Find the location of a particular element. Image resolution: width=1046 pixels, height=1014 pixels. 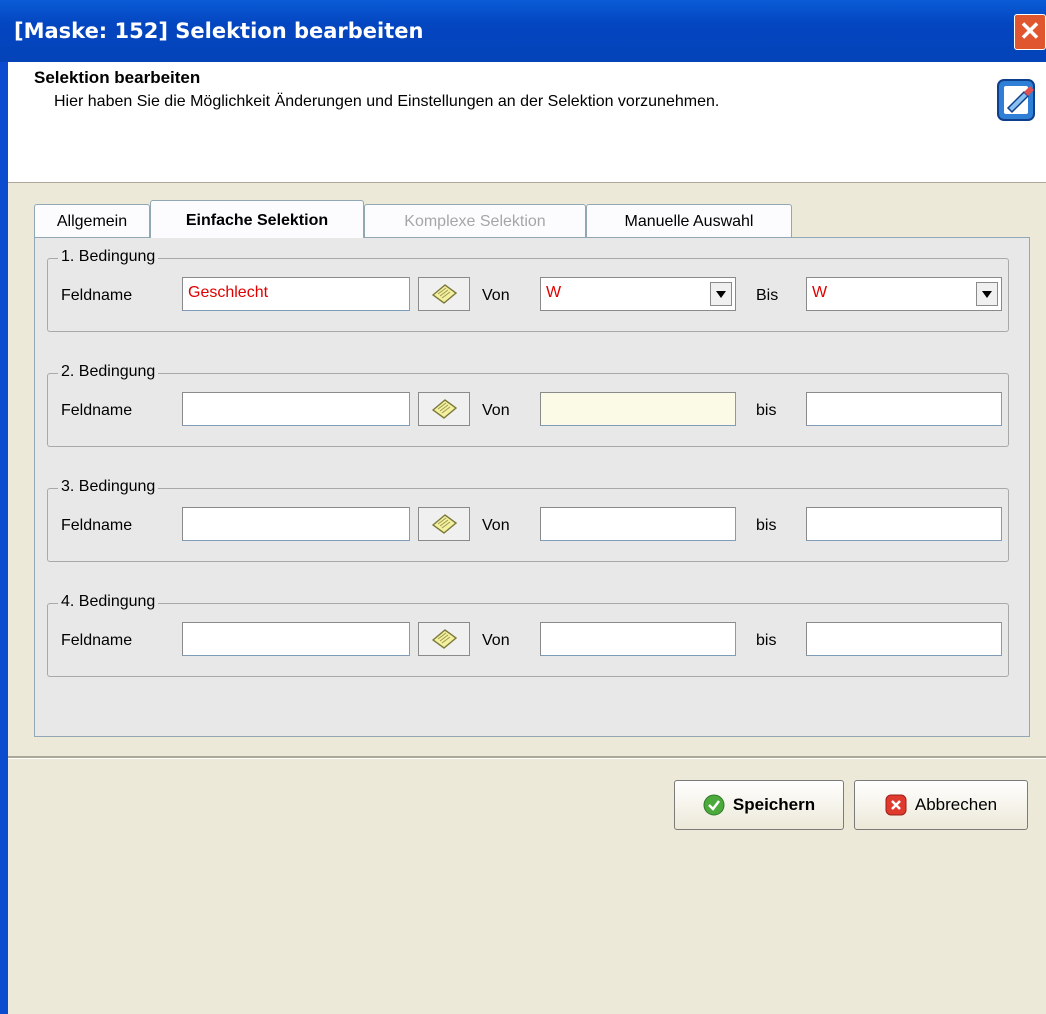

window-frame is located at coordinates (4, 538).